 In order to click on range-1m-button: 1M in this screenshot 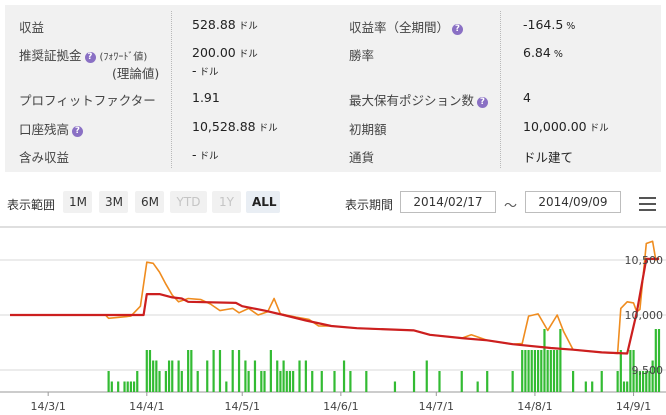, I will do `click(77, 202)`.